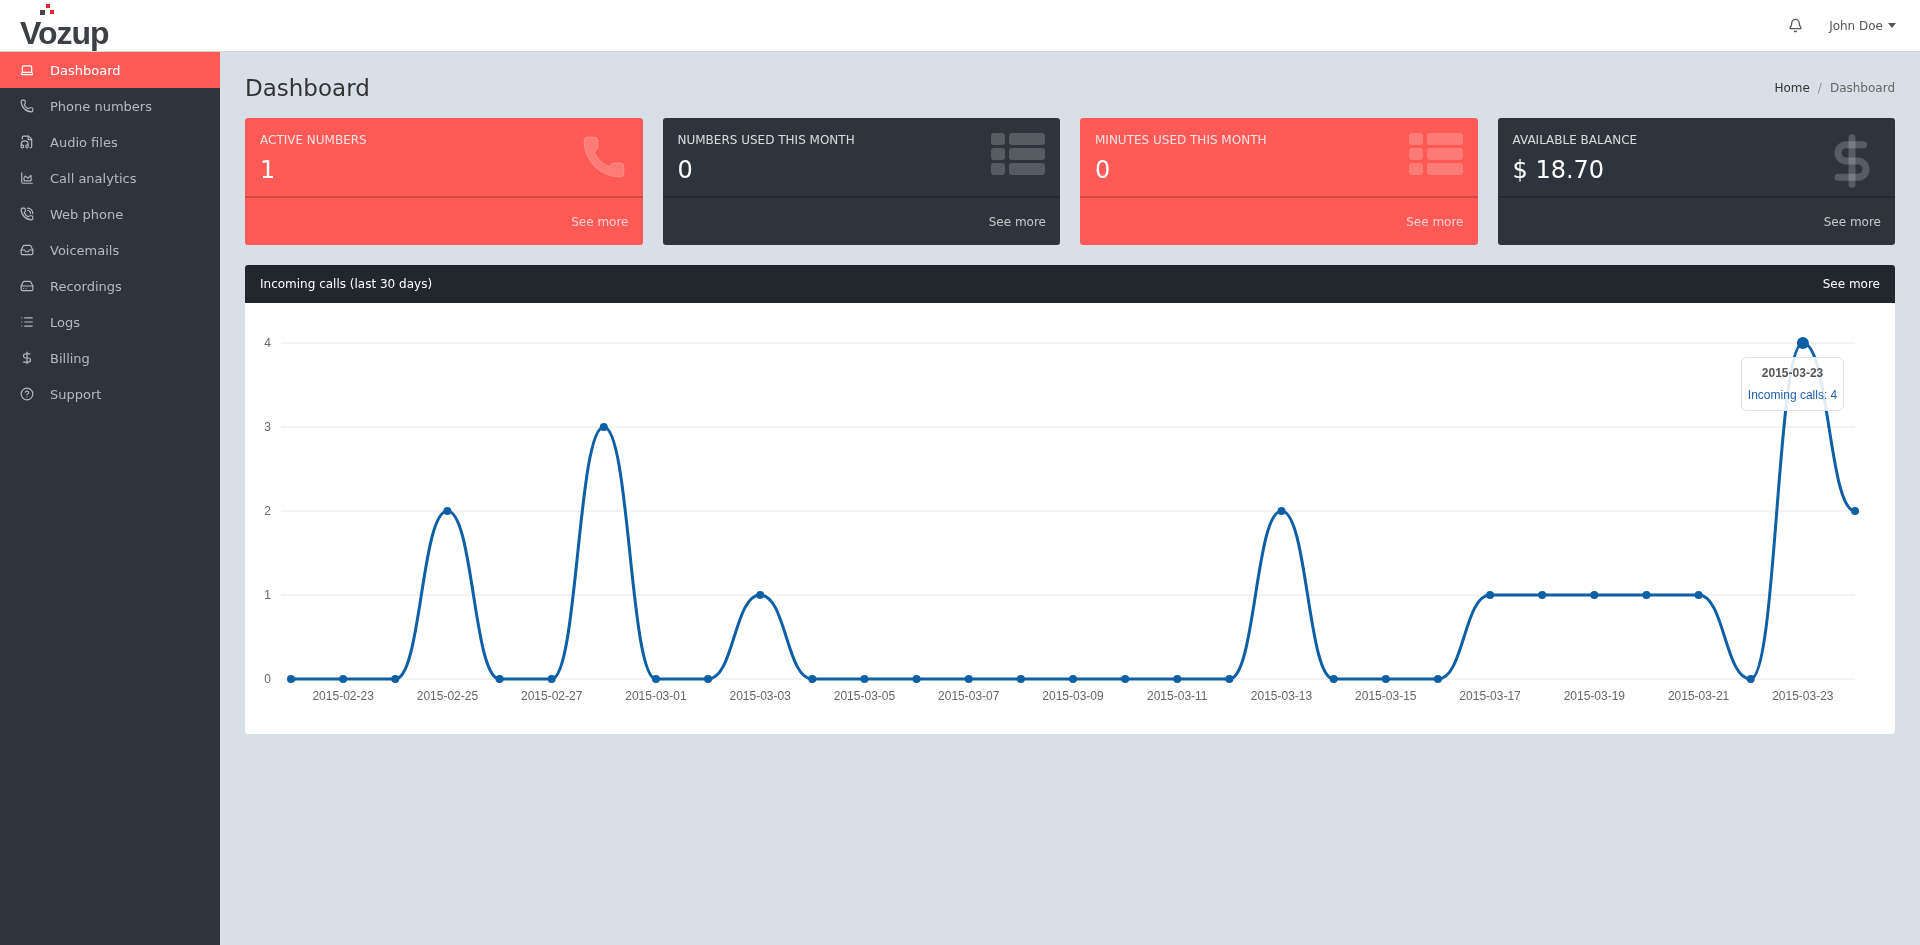 The height and width of the screenshot is (945, 1920). Describe the element at coordinates (1892, 25) in the screenshot. I see `caret-icon` at that location.